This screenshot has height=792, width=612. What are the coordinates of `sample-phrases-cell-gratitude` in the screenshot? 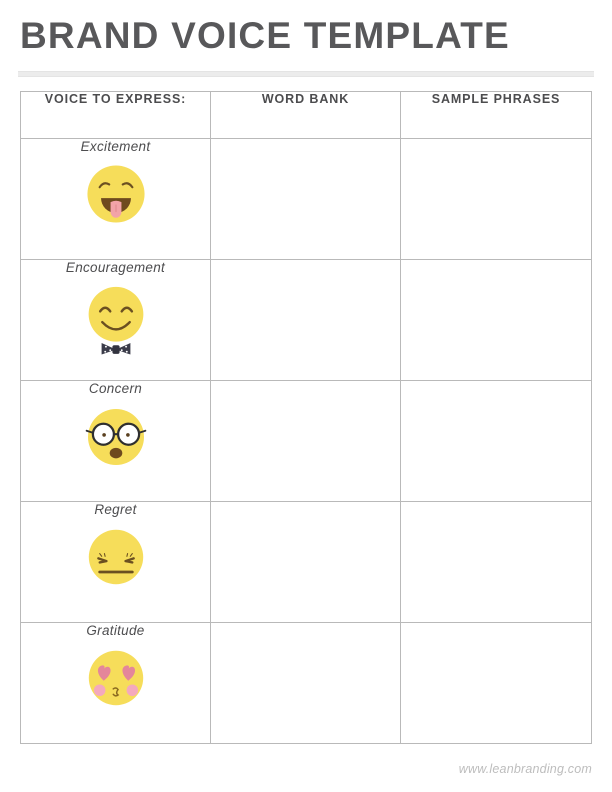 It's located at (496, 683).